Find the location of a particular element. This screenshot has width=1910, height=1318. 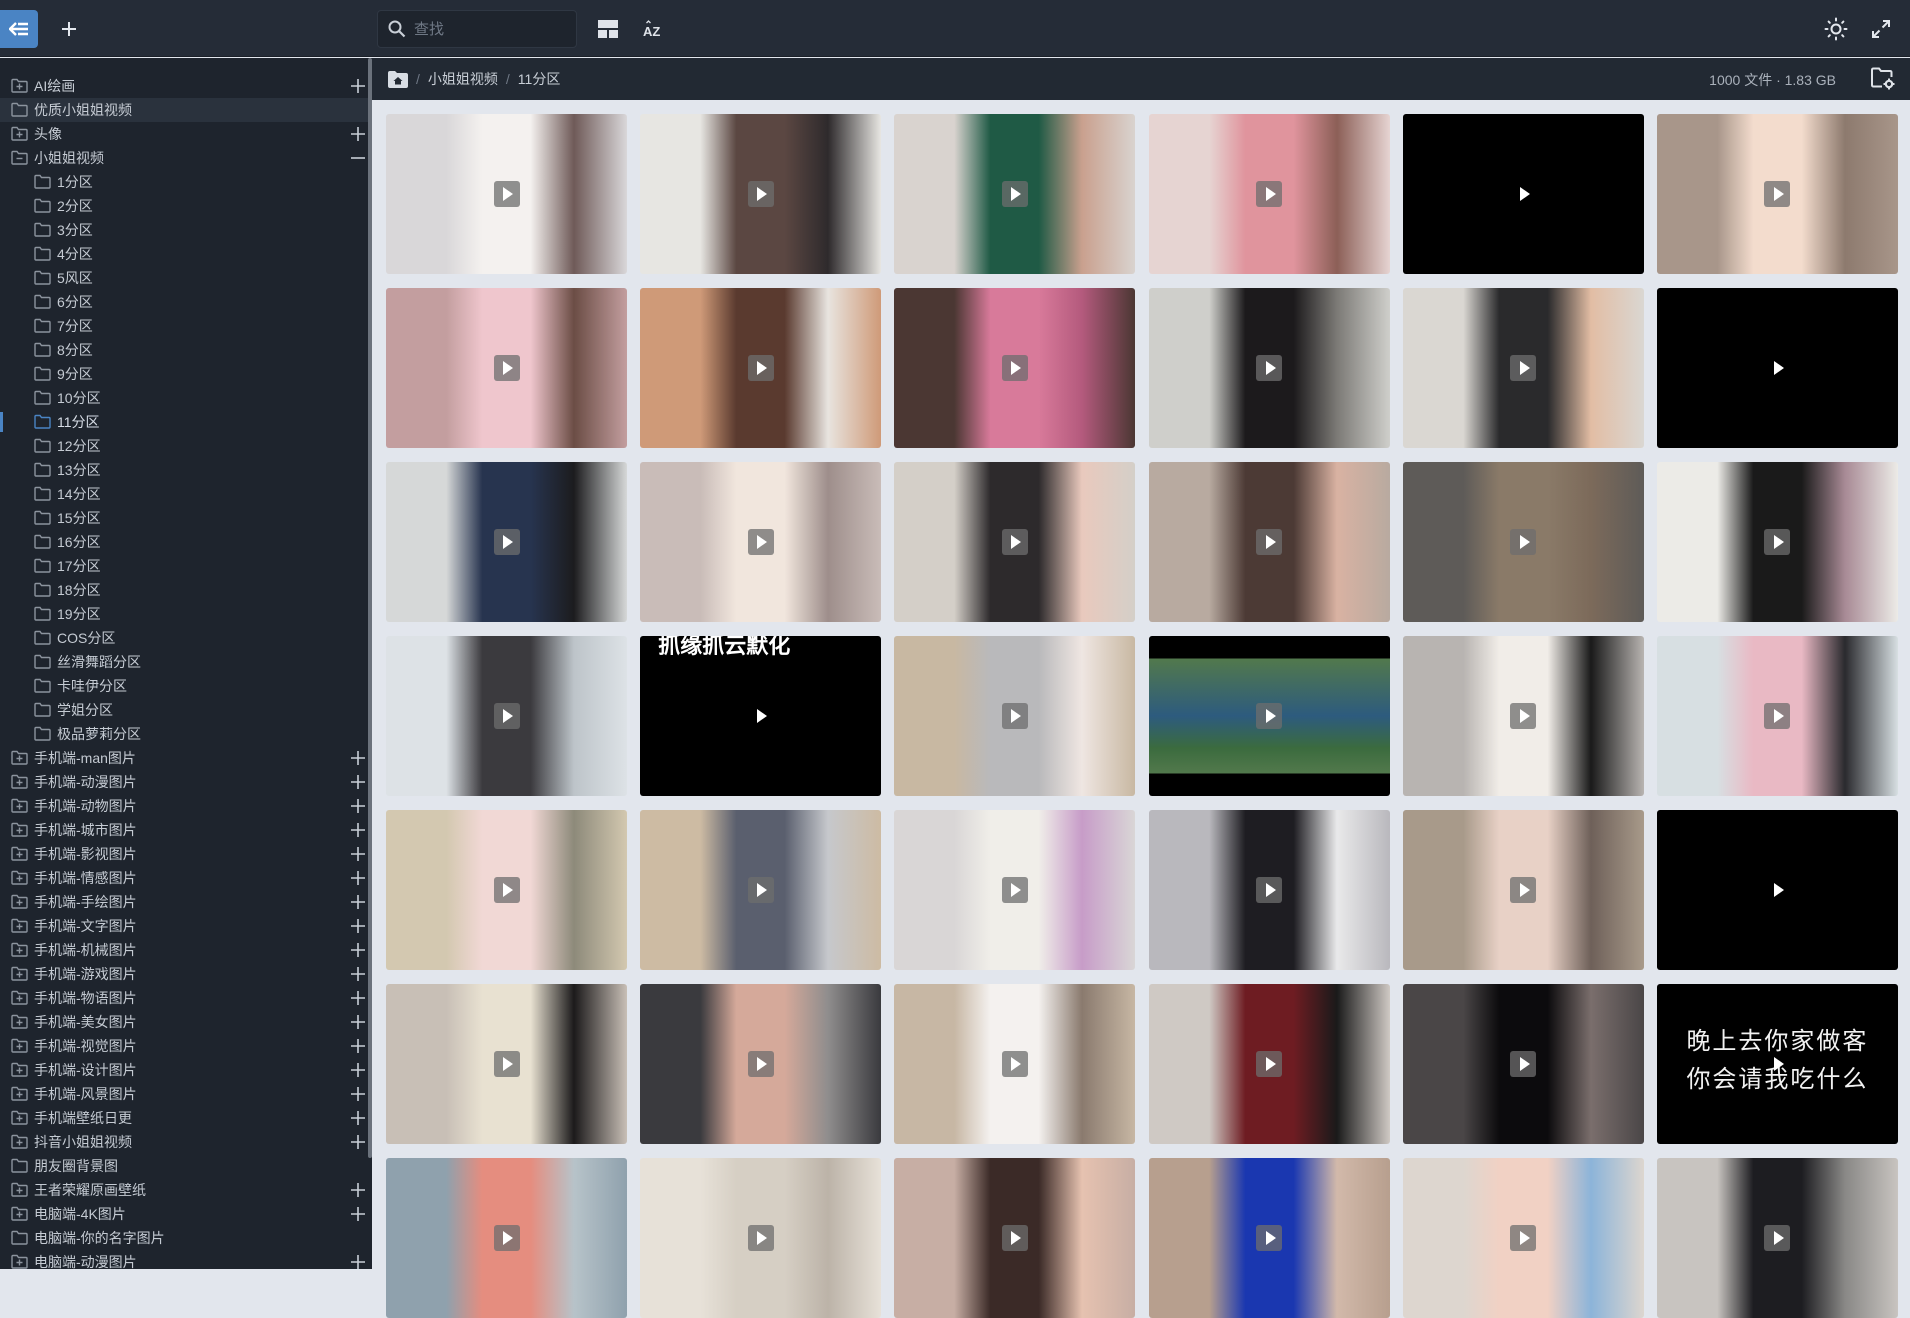

sidebar-item: 手机端壁纸日更 is located at coordinates (184, 1118).